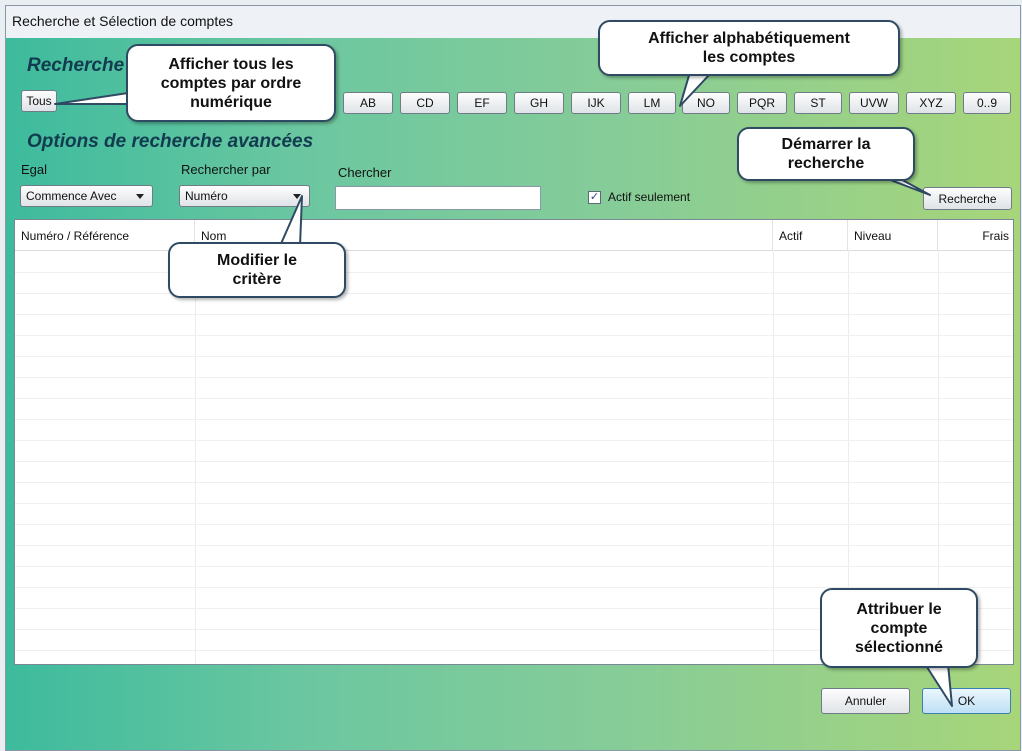  What do you see at coordinates (34, 169) in the screenshot?
I see `equal-label: Egal` at bounding box center [34, 169].